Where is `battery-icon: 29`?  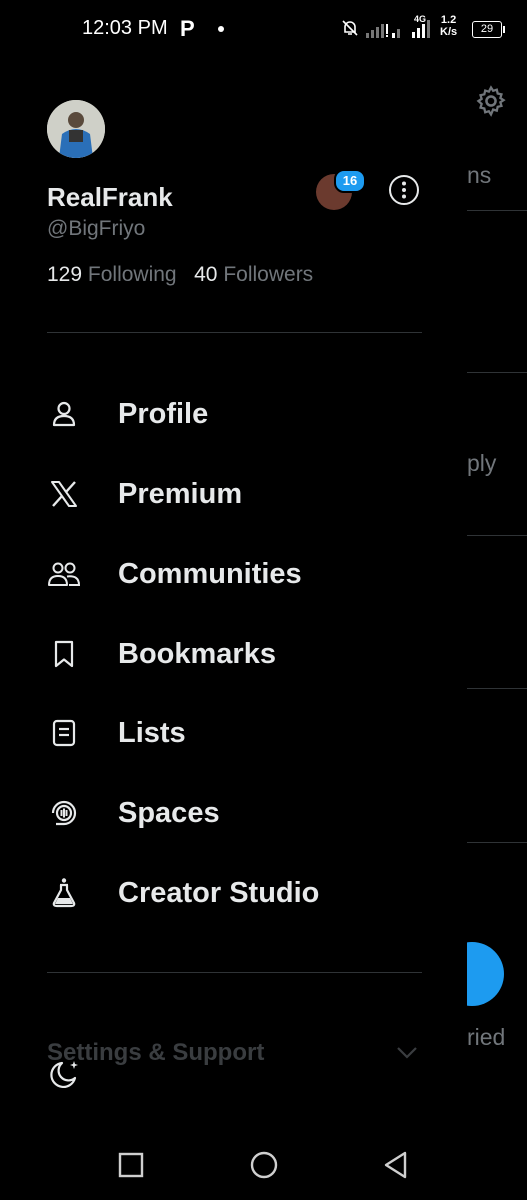
battery-icon: 29 is located at coordinates (488, 29).